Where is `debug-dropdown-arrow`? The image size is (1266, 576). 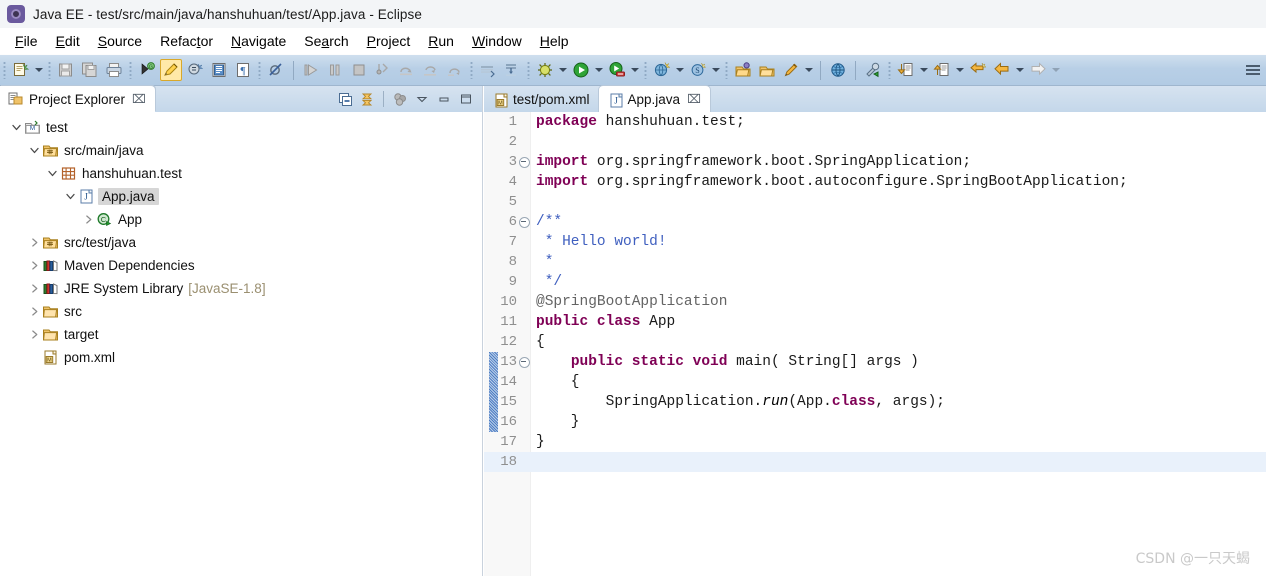 debug-dropdown-arrow is located at coordinates (563, 70).